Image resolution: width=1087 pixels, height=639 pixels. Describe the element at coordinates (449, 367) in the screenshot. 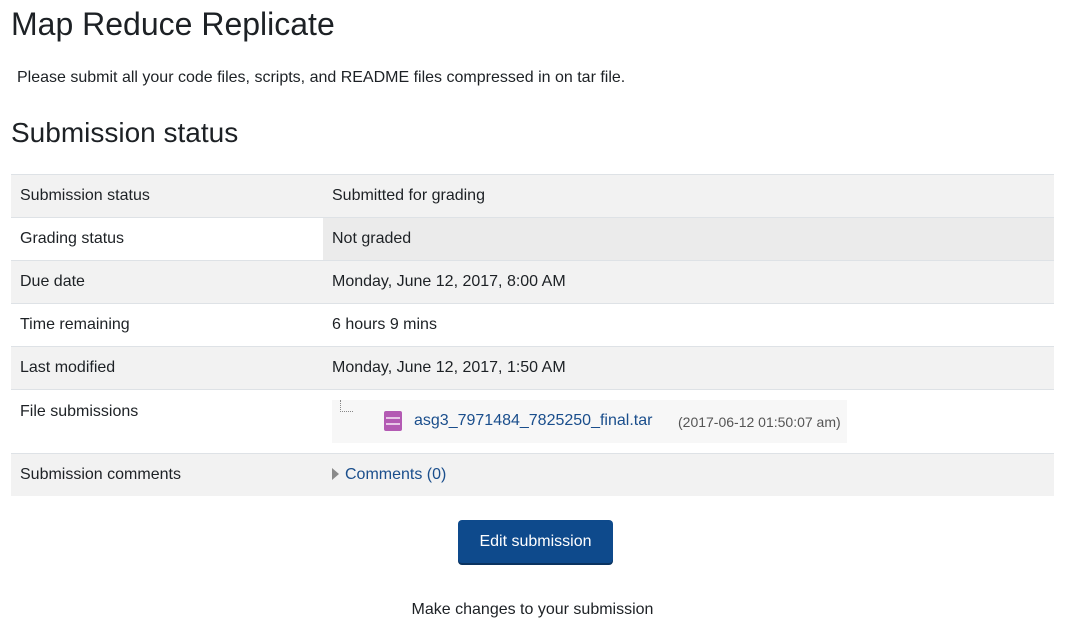

I see `last-modified-value: Monday, June 12, 2017, 1:50 AM` at that location.